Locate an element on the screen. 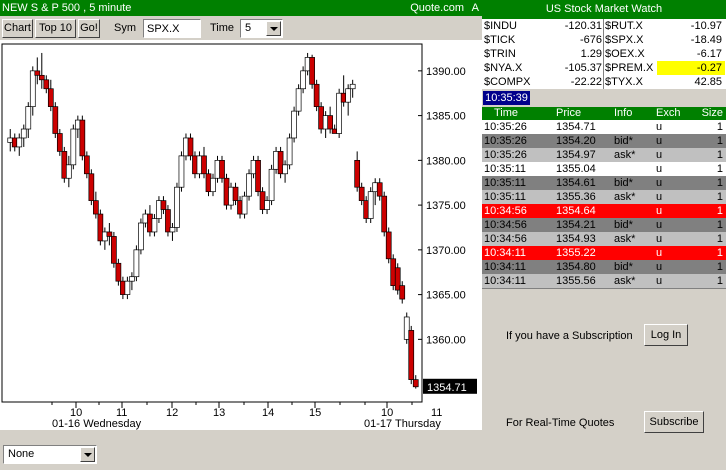  time-sales-price: 1354.20 is located at coordinates (576, 141).